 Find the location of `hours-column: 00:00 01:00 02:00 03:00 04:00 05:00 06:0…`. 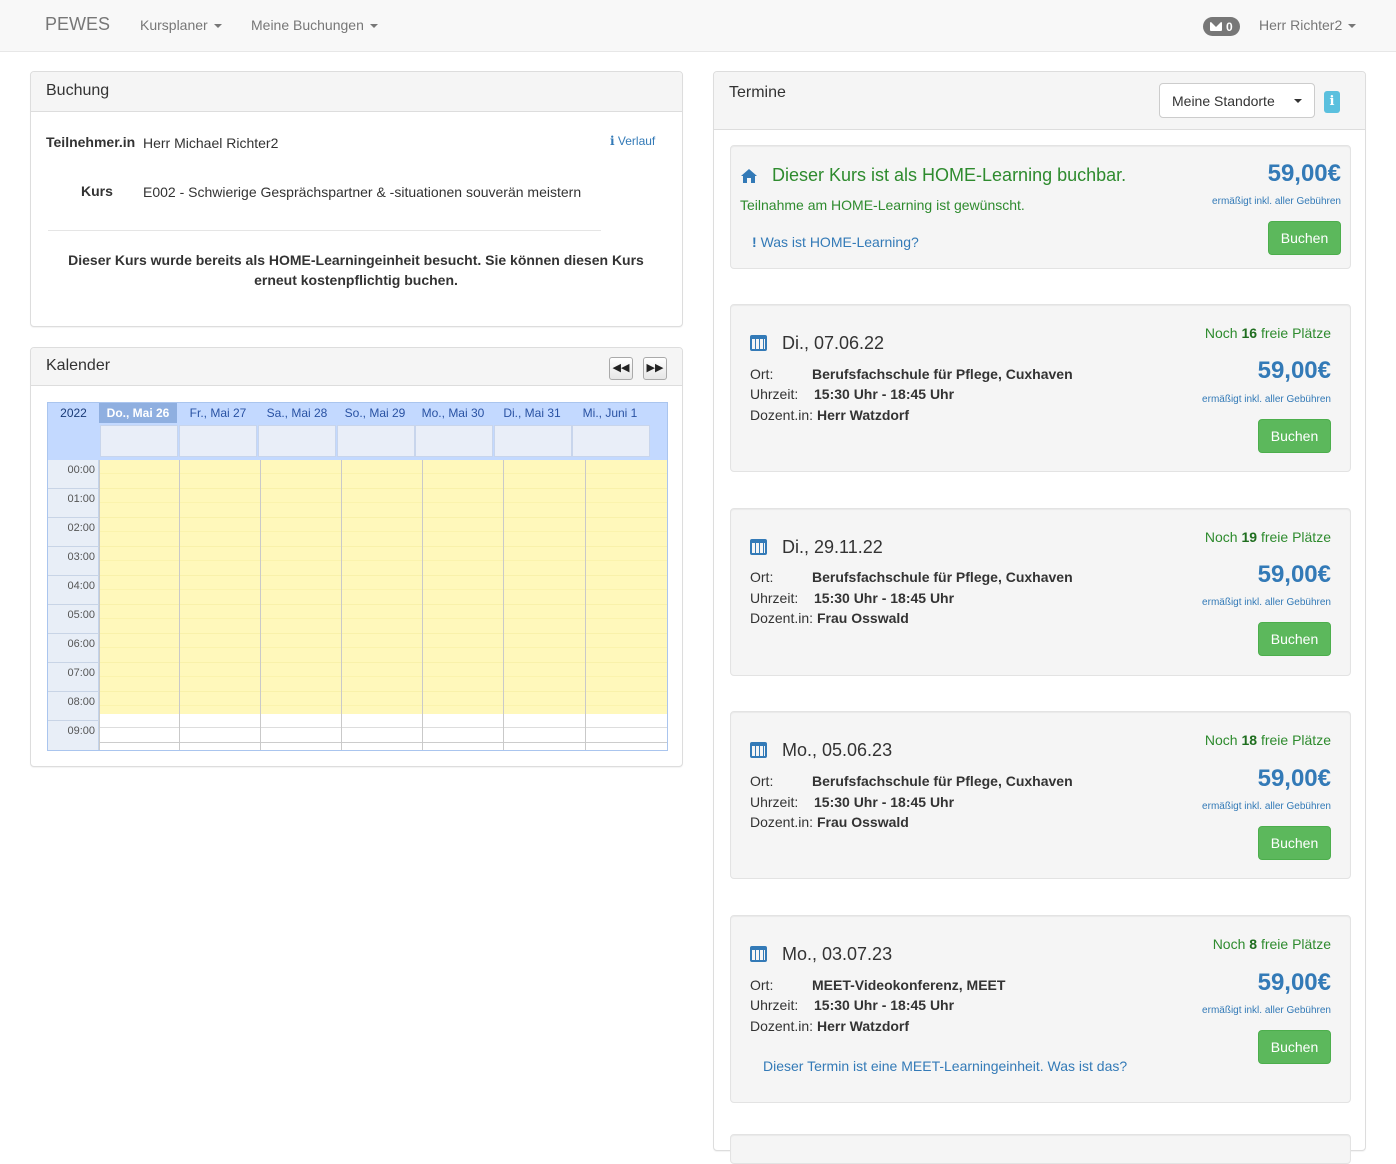

hours-column: 00:00 01:00 02:00 03:00 04:00 05:00 06:0… is located at coordinates (73, 605).